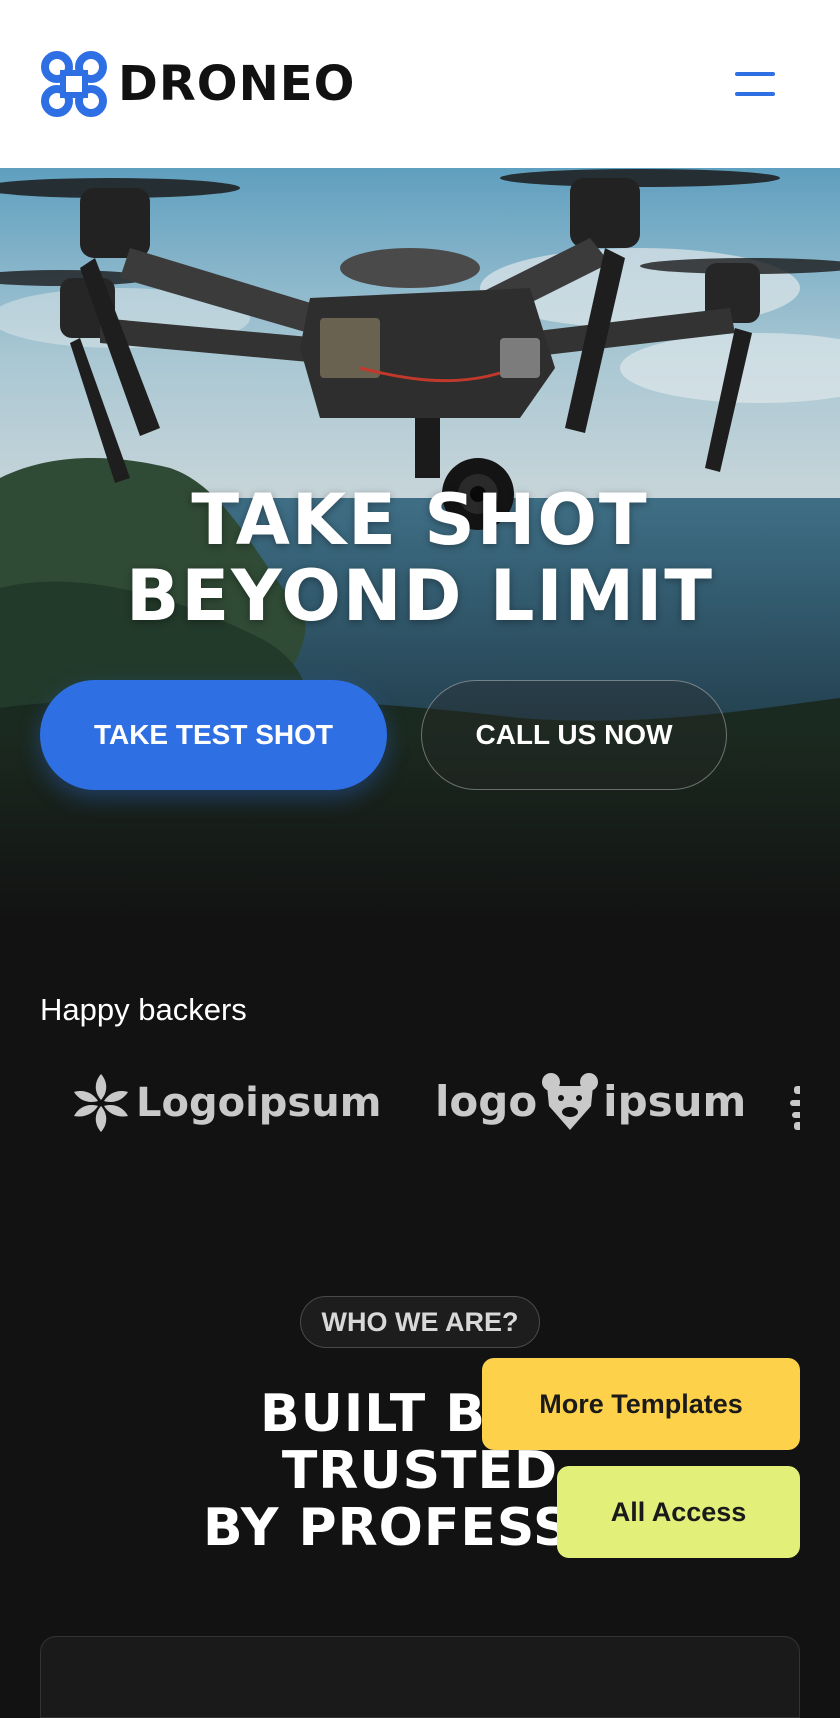  What do you see at coordinates (570, 1101) in the screenshot?
I see `bear-logo-icon` at bounding box center [570, 1101].